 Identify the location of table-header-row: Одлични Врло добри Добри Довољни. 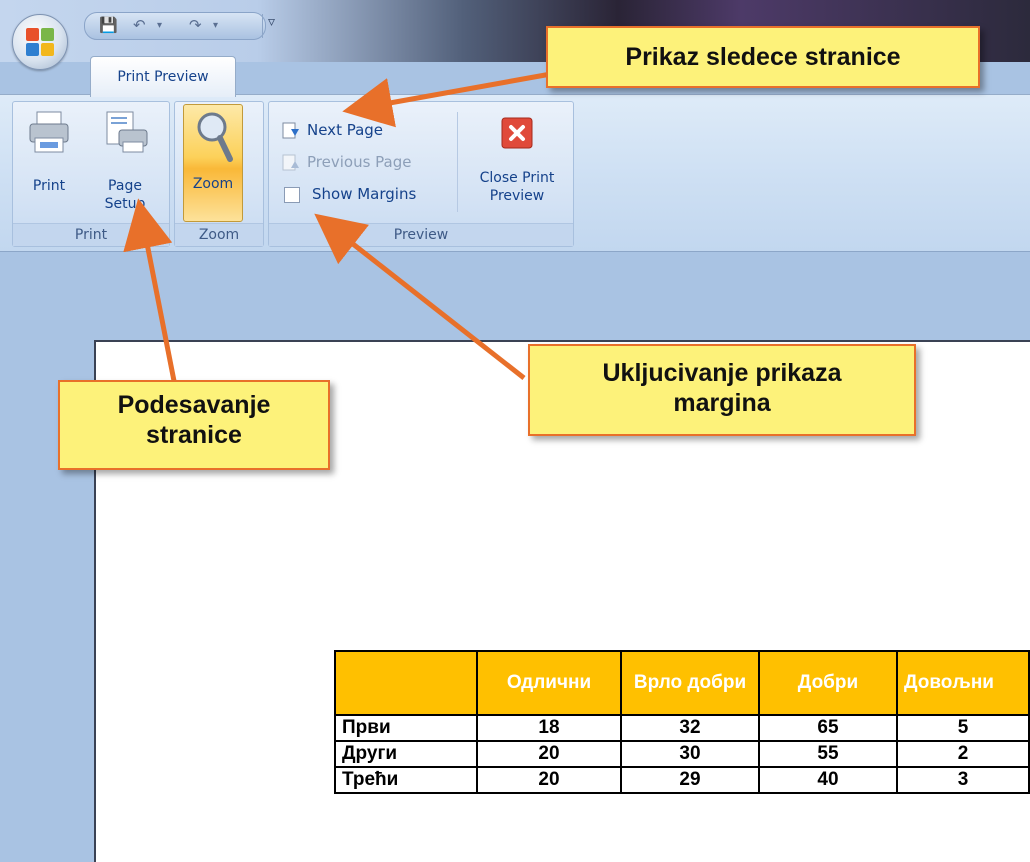
(682, 683).